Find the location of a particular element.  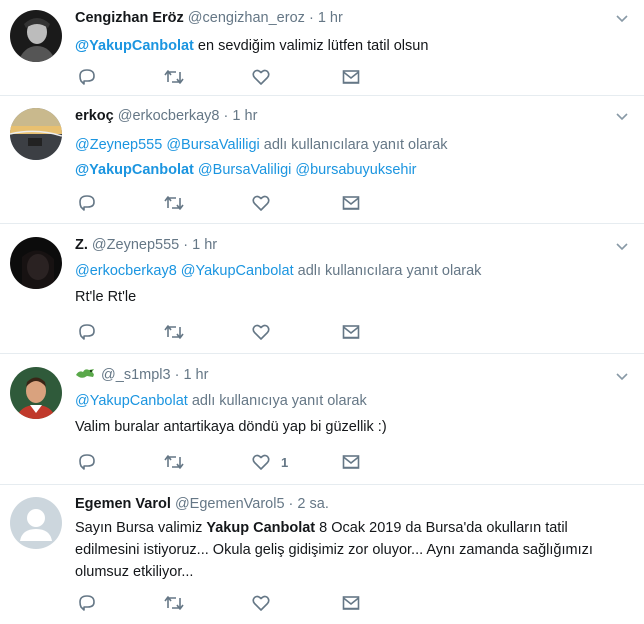

like-count: 1 is located at coordinates (285, 462).